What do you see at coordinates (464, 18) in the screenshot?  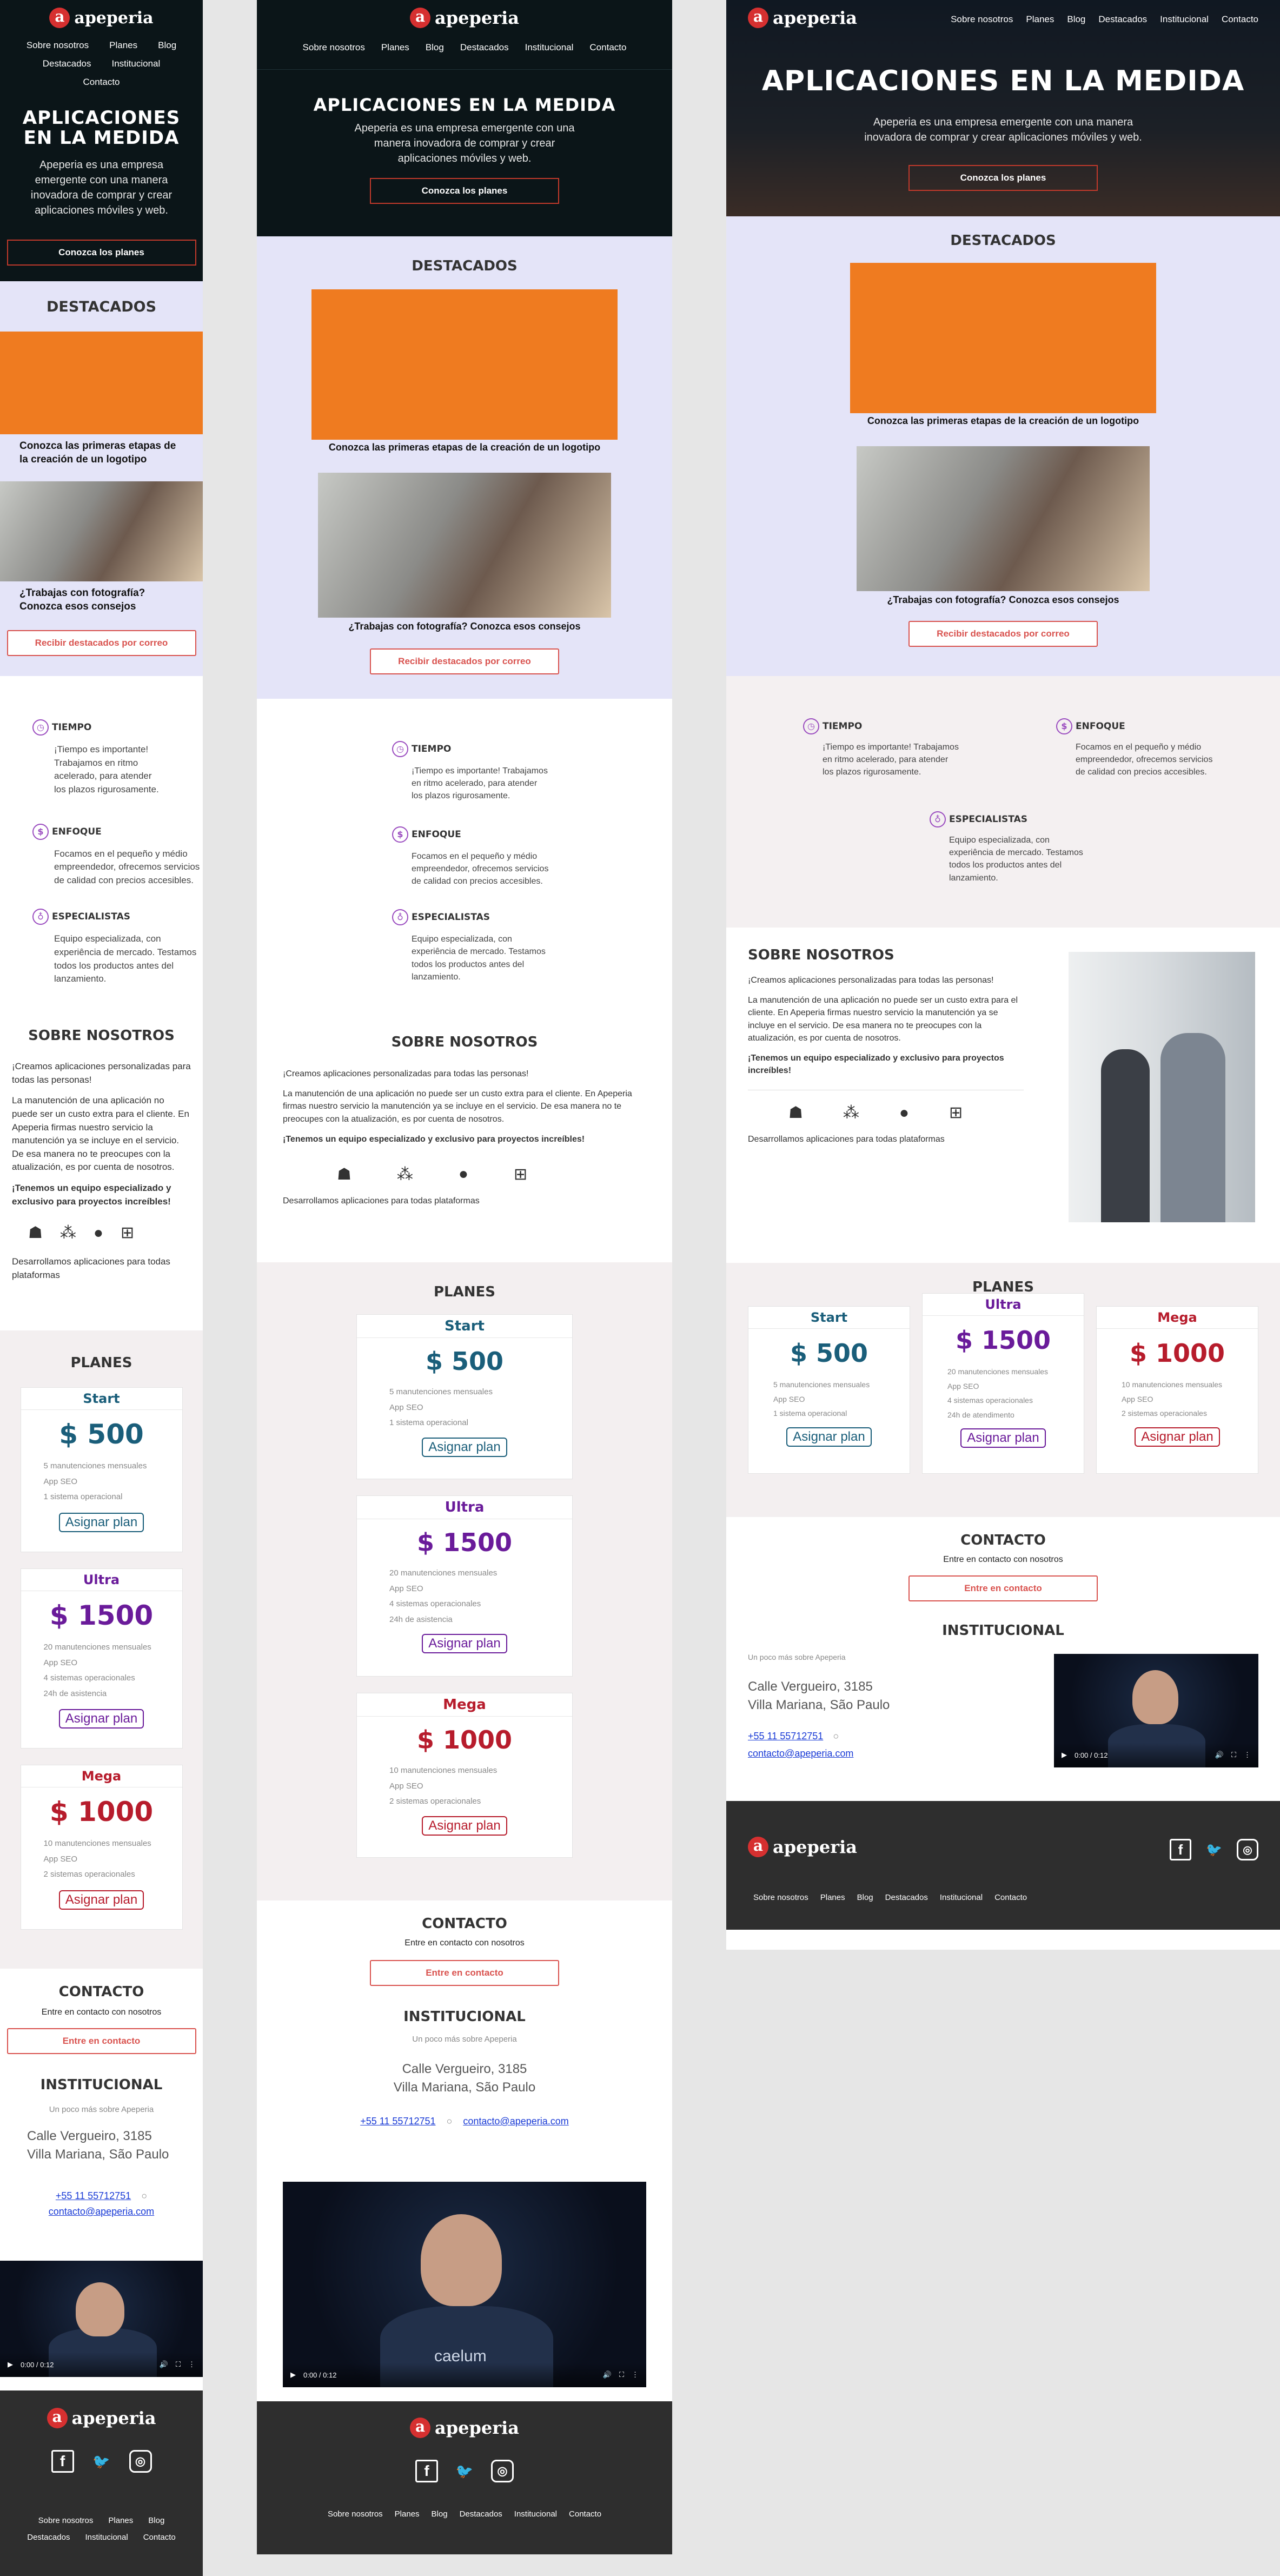 I see `tablet-logo: a apeperia` at bounding box center [464, 18].